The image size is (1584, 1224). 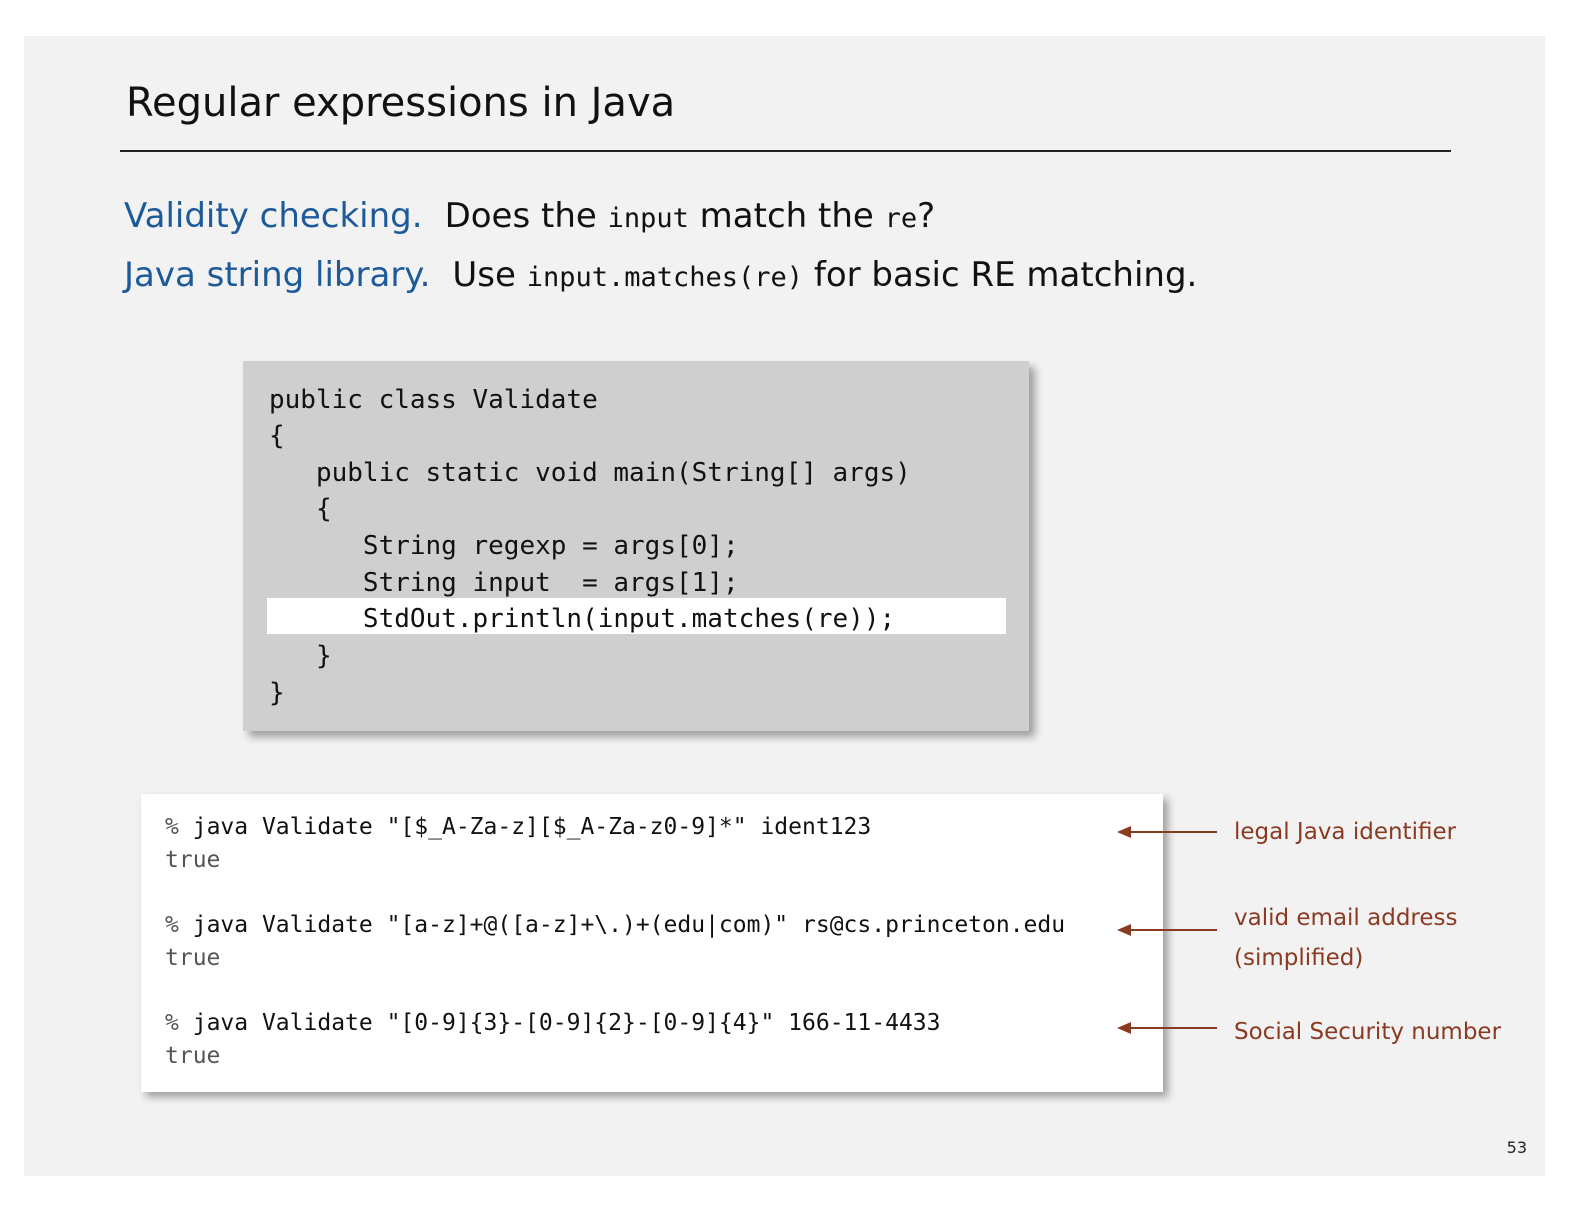 I want to click on annotation-valid-email-address: valid email address, so click(x=1346, y=918).